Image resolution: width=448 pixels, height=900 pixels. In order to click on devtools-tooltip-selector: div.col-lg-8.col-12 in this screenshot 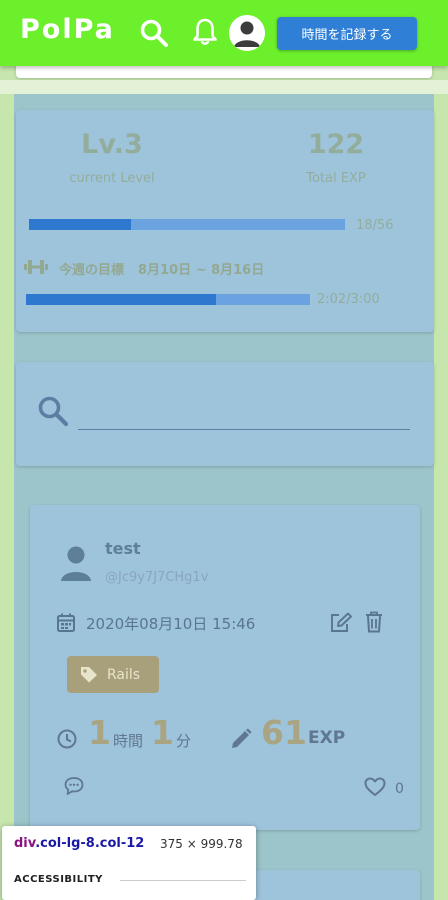, I will do `click(79, 843)`.